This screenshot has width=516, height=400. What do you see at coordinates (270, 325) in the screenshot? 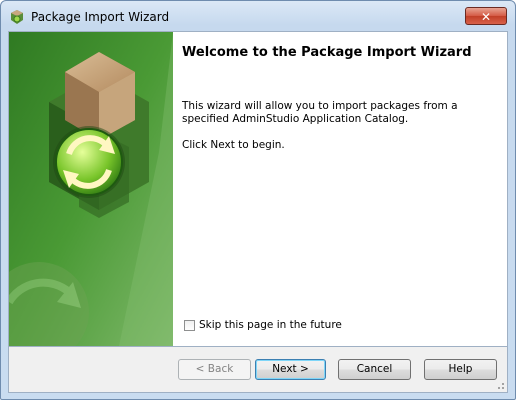
I see `skip-page-label: Skip this page in the future` at bounding box center [270, 325].